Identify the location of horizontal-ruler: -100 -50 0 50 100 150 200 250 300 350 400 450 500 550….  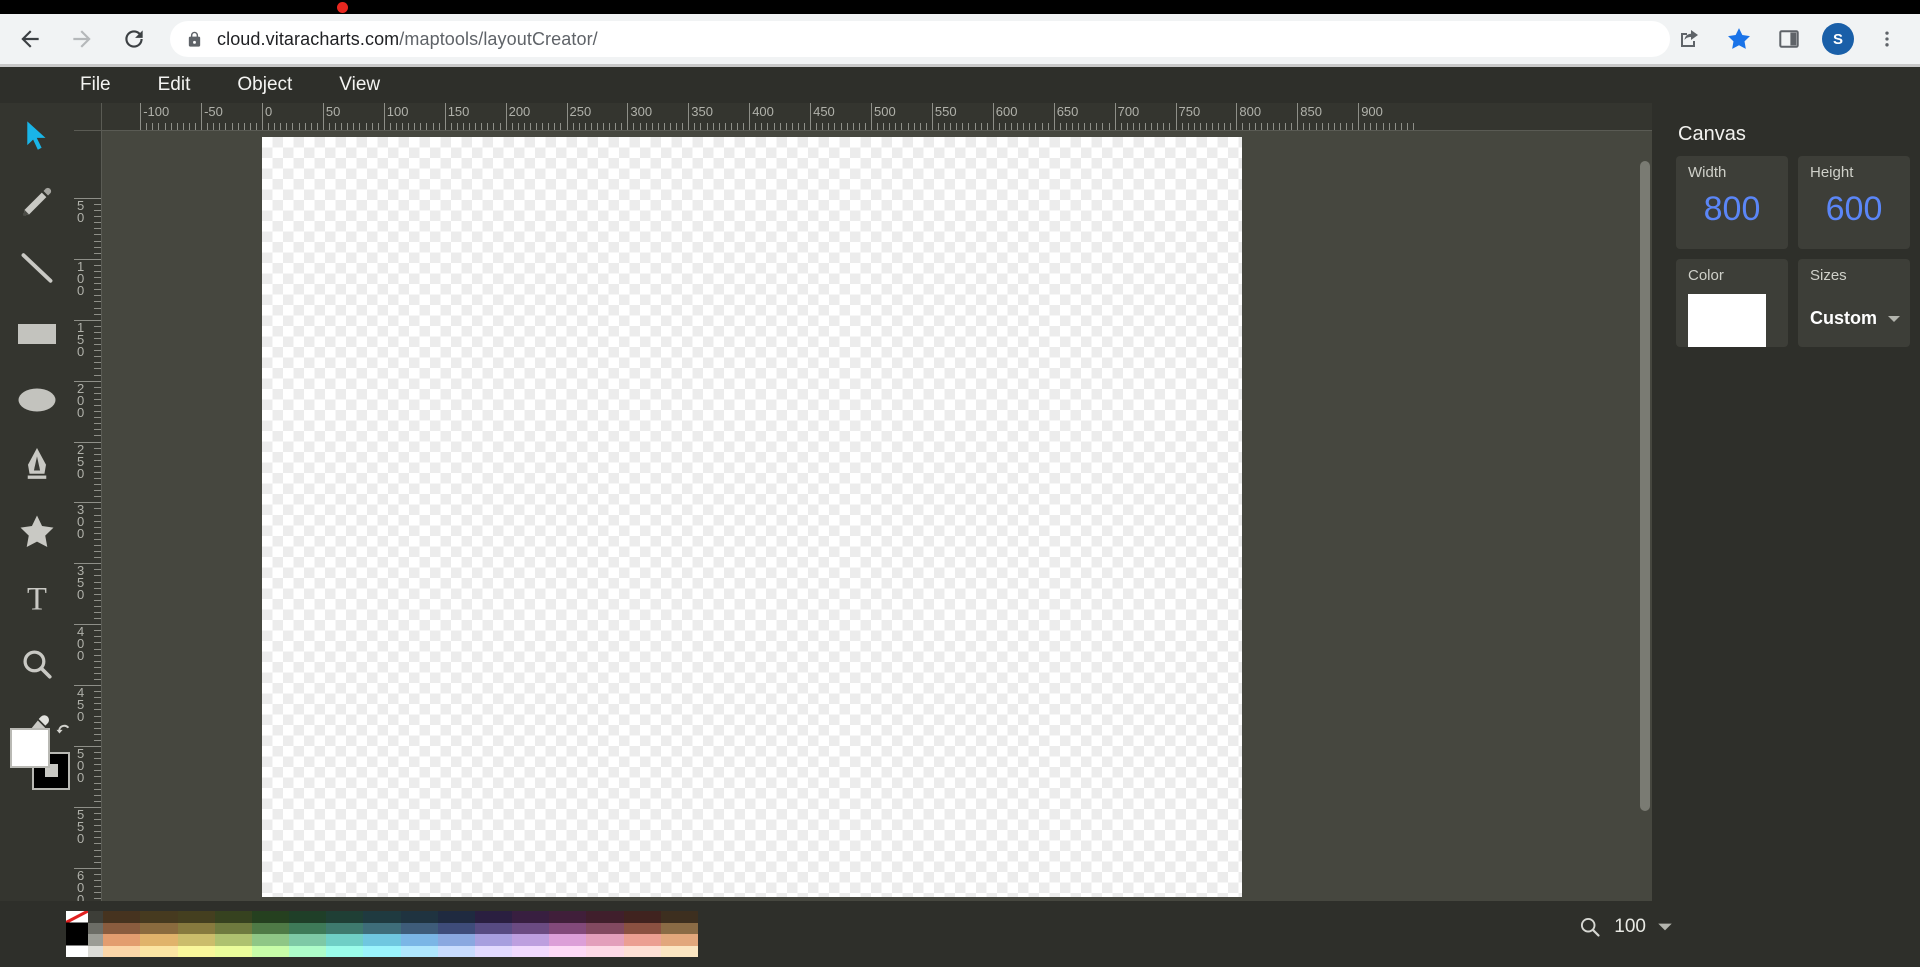
(877, 117).